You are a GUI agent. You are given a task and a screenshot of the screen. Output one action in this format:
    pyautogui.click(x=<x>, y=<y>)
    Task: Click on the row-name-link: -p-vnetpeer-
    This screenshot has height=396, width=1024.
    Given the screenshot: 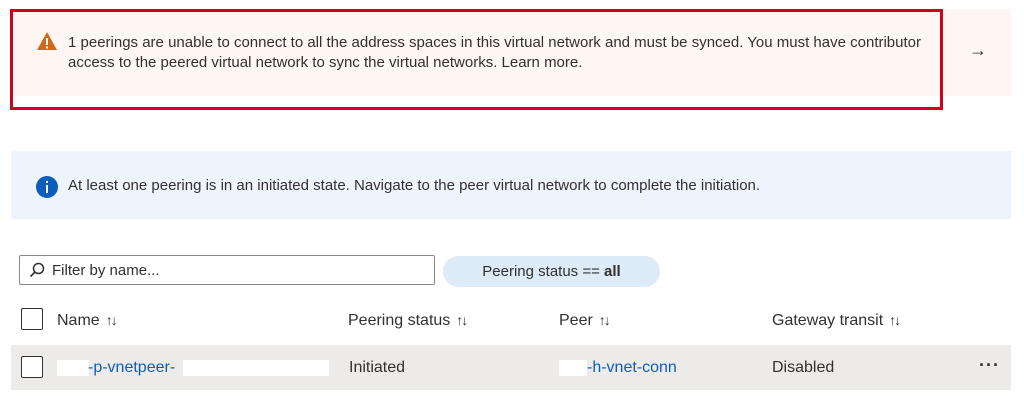 What is the action you would take?
    pyautogui.click(x=131, y=368)
    